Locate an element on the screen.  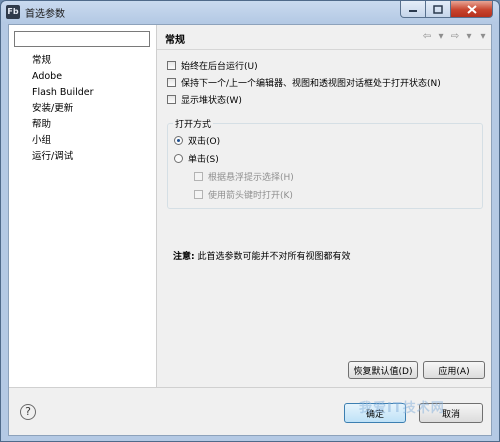
forward-menu-icon: ▾ is located at coordinates (469, 37).